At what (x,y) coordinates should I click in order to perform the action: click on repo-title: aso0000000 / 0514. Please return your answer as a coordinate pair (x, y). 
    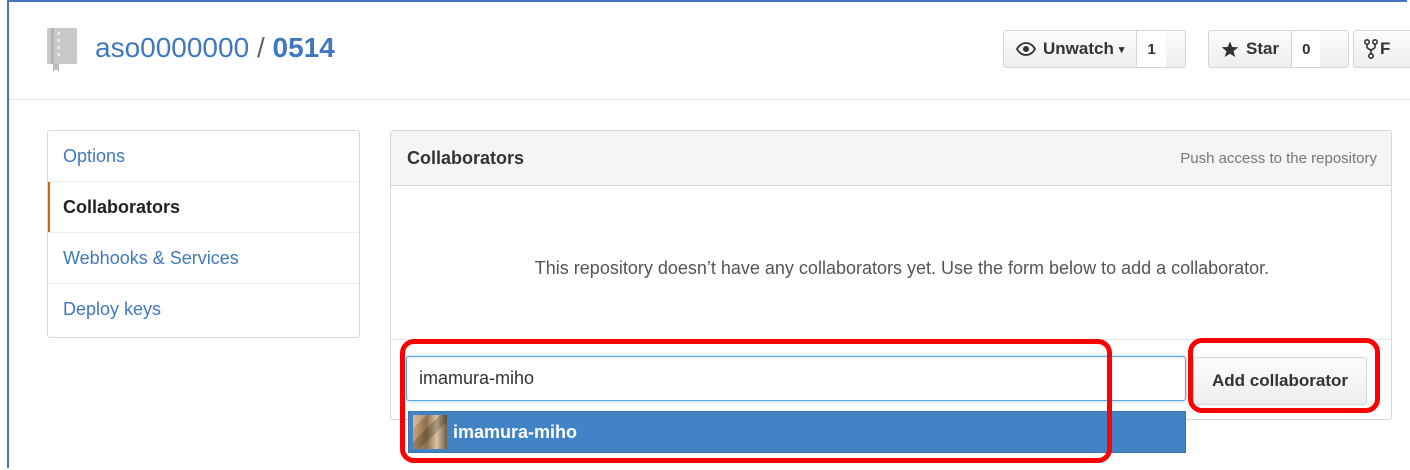
    Looking at the image, I should click on (215, 48).